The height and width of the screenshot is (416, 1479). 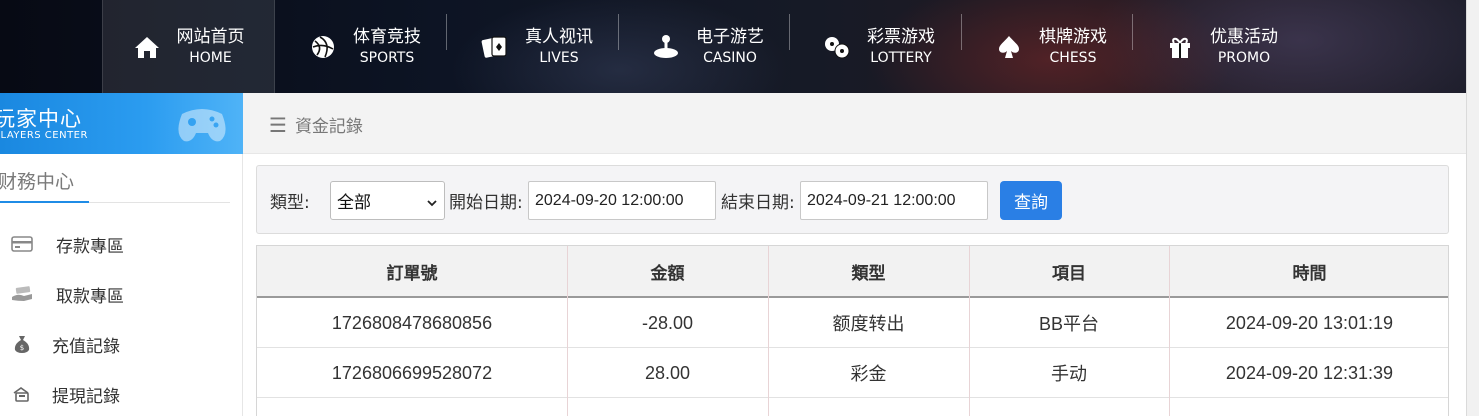 I want to click on nav-item-sports: 体育竞技 SPORTS, so click(x=365, y=46).